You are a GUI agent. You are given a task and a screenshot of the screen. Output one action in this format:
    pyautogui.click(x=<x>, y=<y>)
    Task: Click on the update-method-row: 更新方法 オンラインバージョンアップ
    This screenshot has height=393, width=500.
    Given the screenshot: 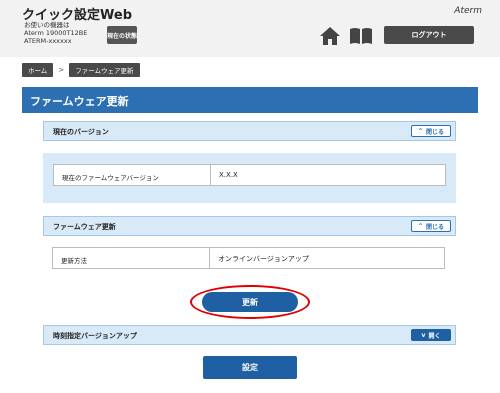 What is the action you would take?
    pyautogui.click(x=248, y=258)
    